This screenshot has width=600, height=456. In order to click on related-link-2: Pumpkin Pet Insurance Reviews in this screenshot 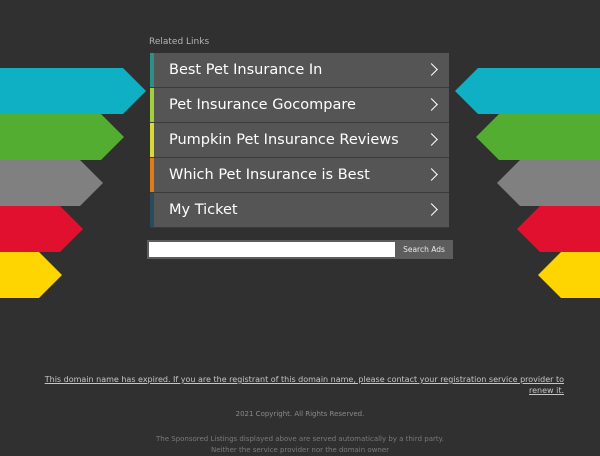, I will do `click(299, 140)`.